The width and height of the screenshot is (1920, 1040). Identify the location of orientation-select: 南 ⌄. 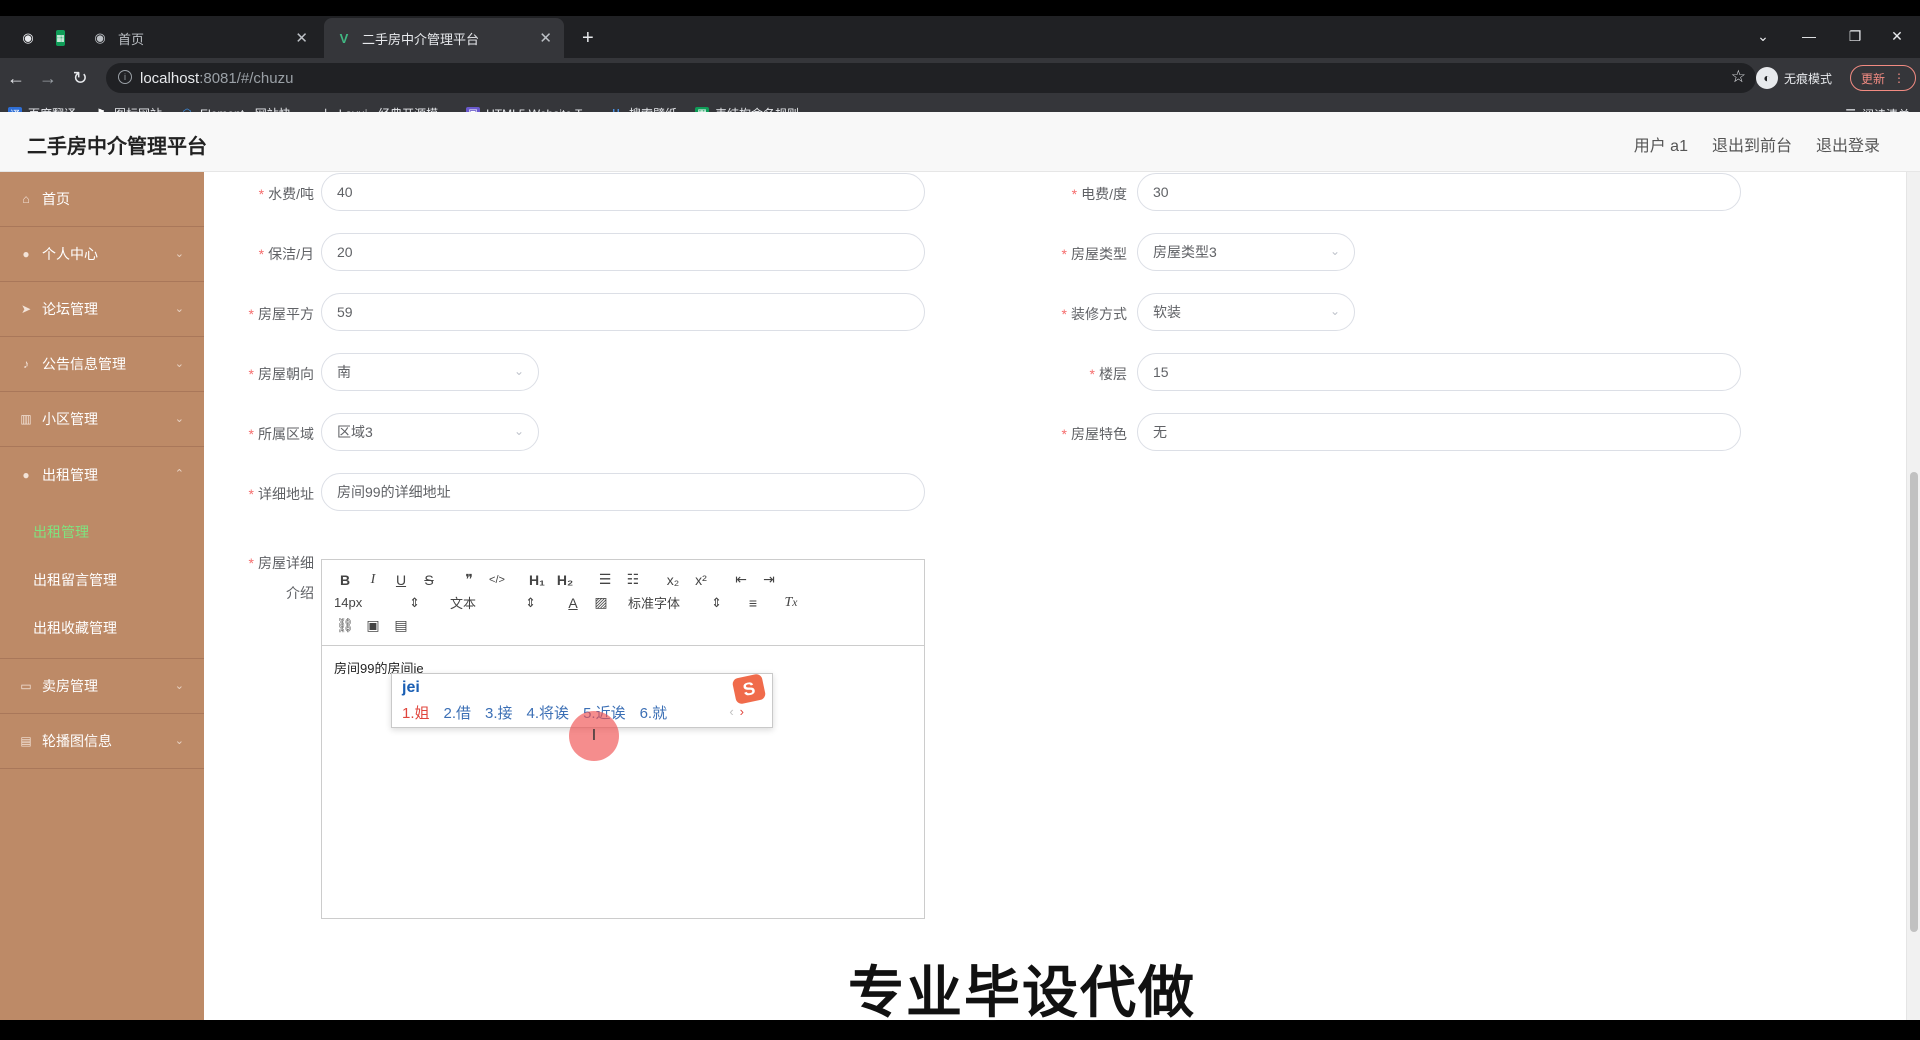
(430, 372).